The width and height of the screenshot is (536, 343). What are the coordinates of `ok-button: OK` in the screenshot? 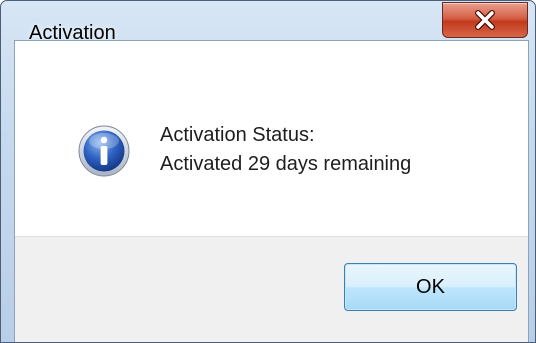 It's located at (430, 287).